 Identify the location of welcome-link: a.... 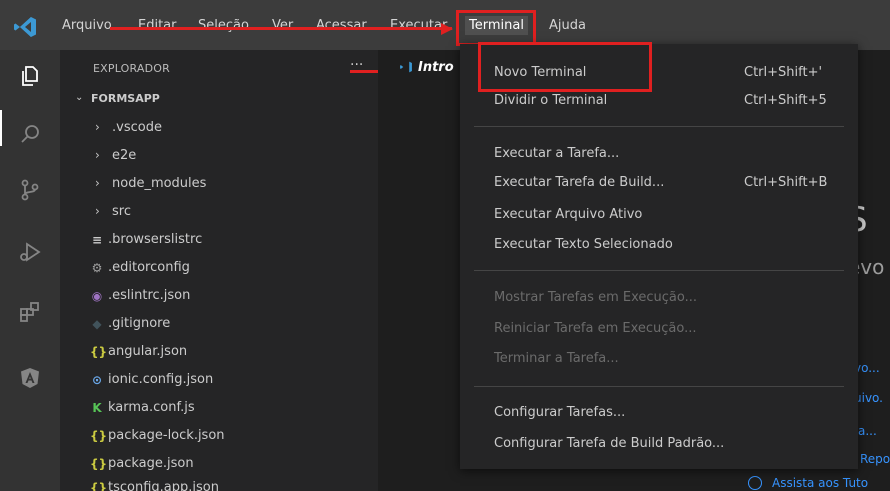
(867, 431).